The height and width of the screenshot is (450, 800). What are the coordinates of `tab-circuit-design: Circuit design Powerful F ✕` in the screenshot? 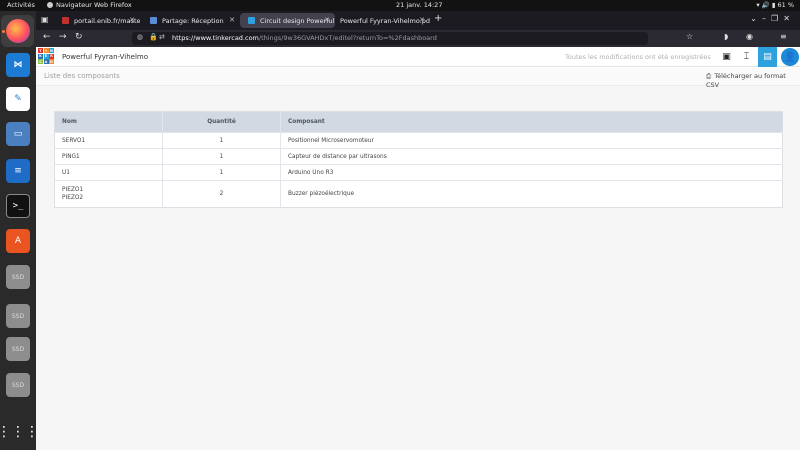 It's located at (287, 20).